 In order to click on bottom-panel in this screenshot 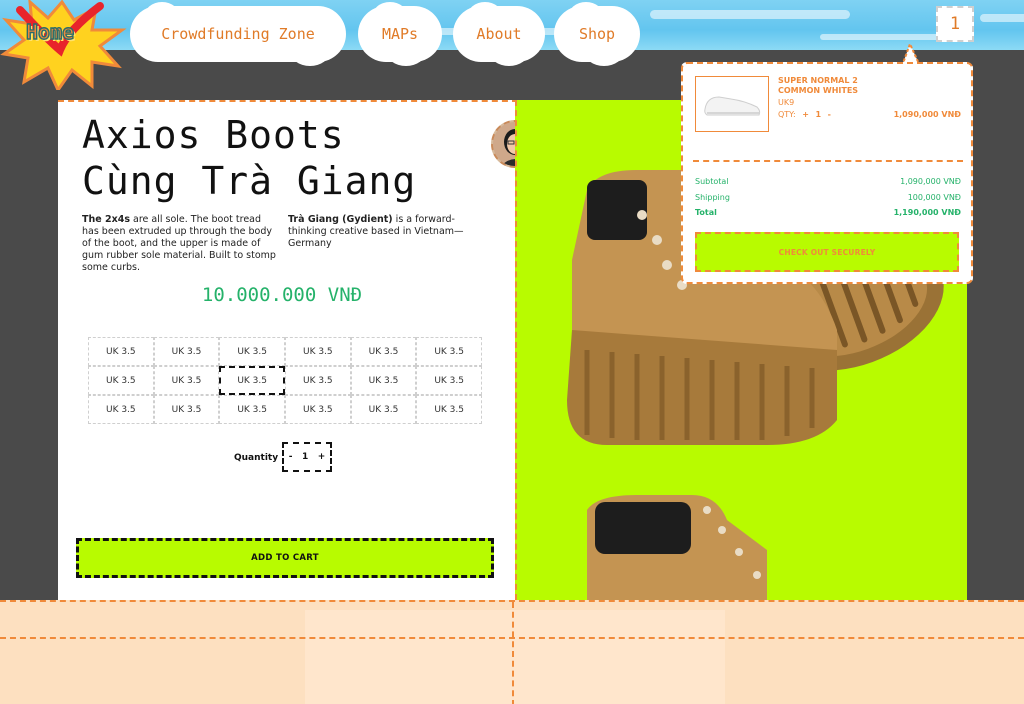, I will do `click(512, 652)`.